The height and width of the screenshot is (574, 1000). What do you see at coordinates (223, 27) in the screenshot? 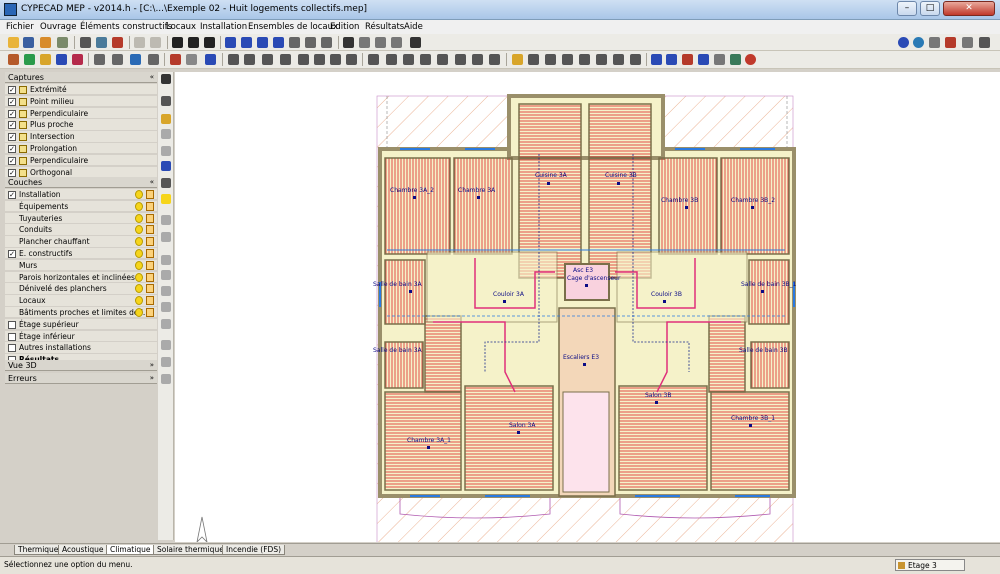
I see `menu-installation: Installation` at bounding box center [223, 27].